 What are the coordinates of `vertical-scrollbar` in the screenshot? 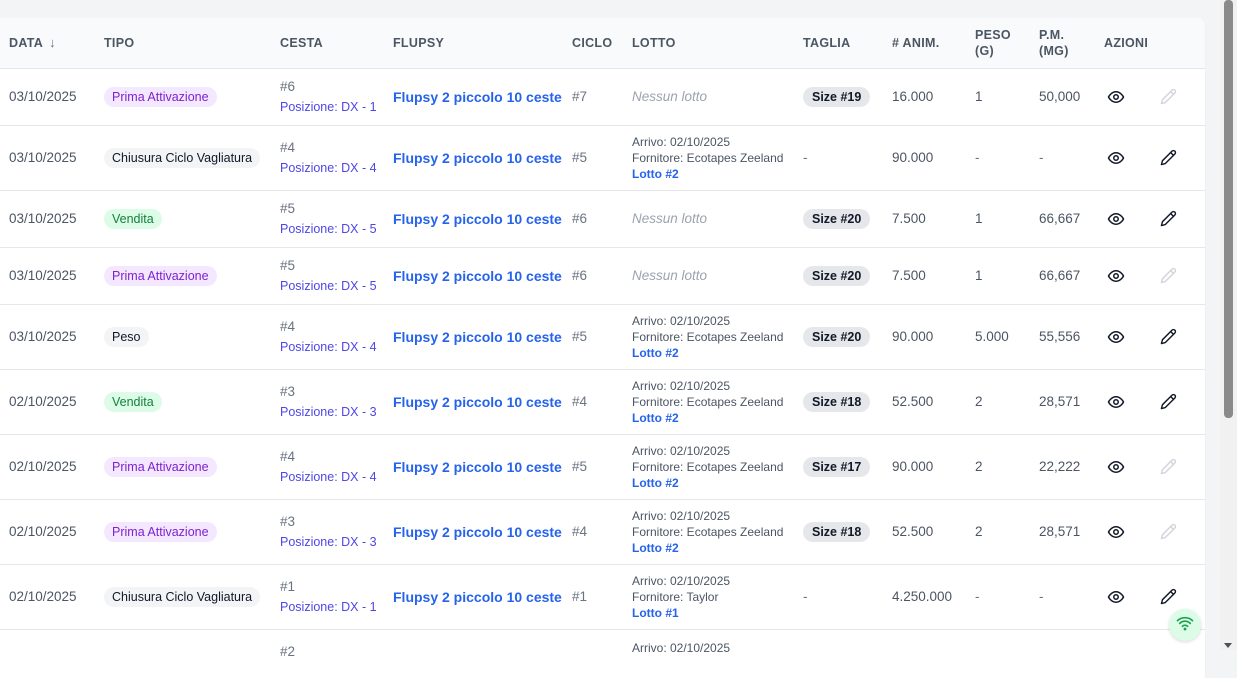 It's located at (1228, 325).